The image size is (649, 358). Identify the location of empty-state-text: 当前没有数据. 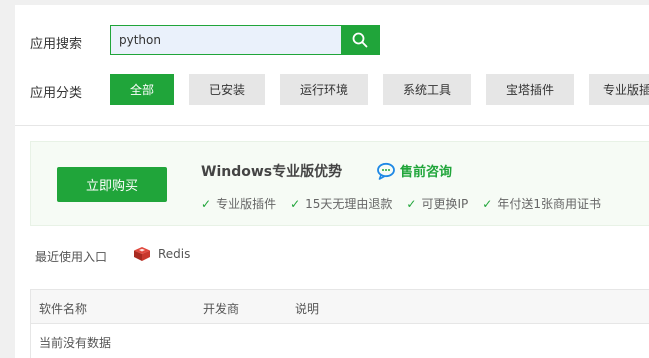
(75, 343).